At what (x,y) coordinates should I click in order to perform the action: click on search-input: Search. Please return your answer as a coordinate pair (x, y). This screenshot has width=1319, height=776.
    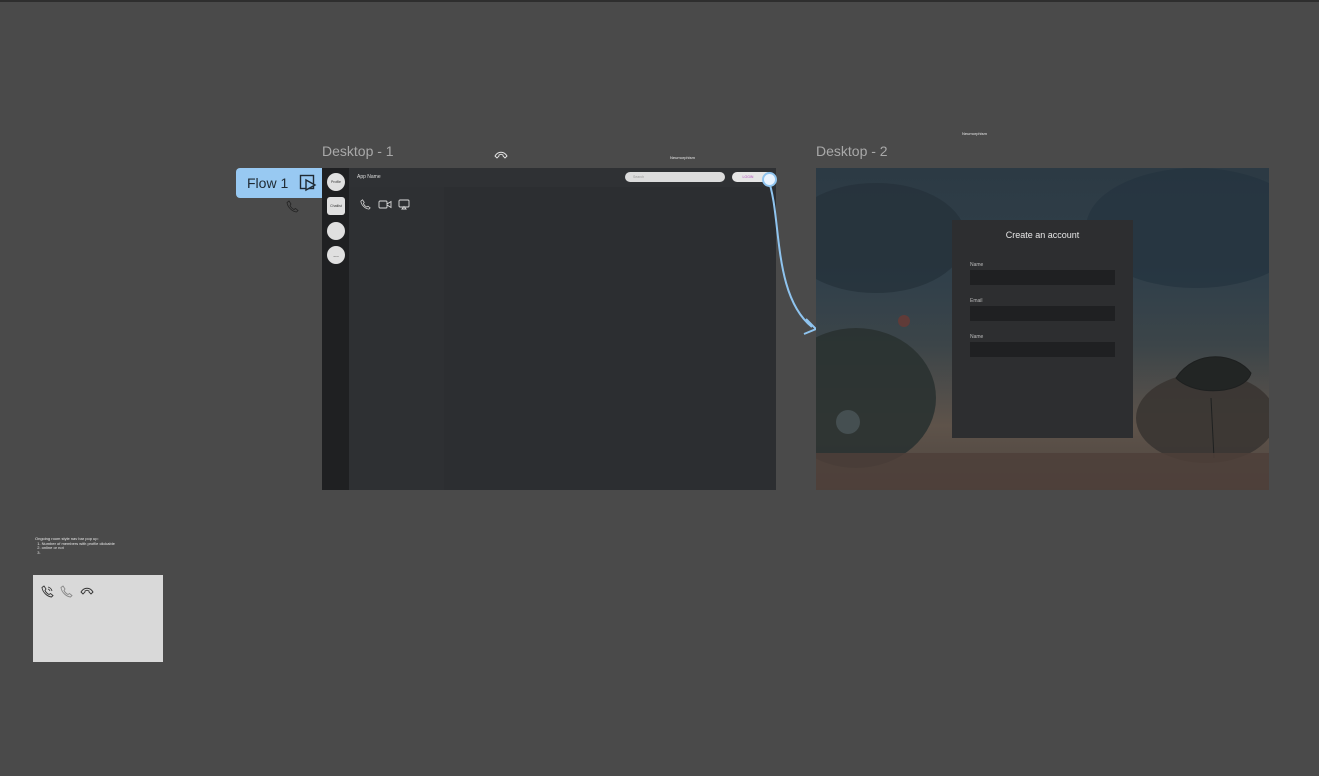
    Looking at the image, I should click on (675, 177).